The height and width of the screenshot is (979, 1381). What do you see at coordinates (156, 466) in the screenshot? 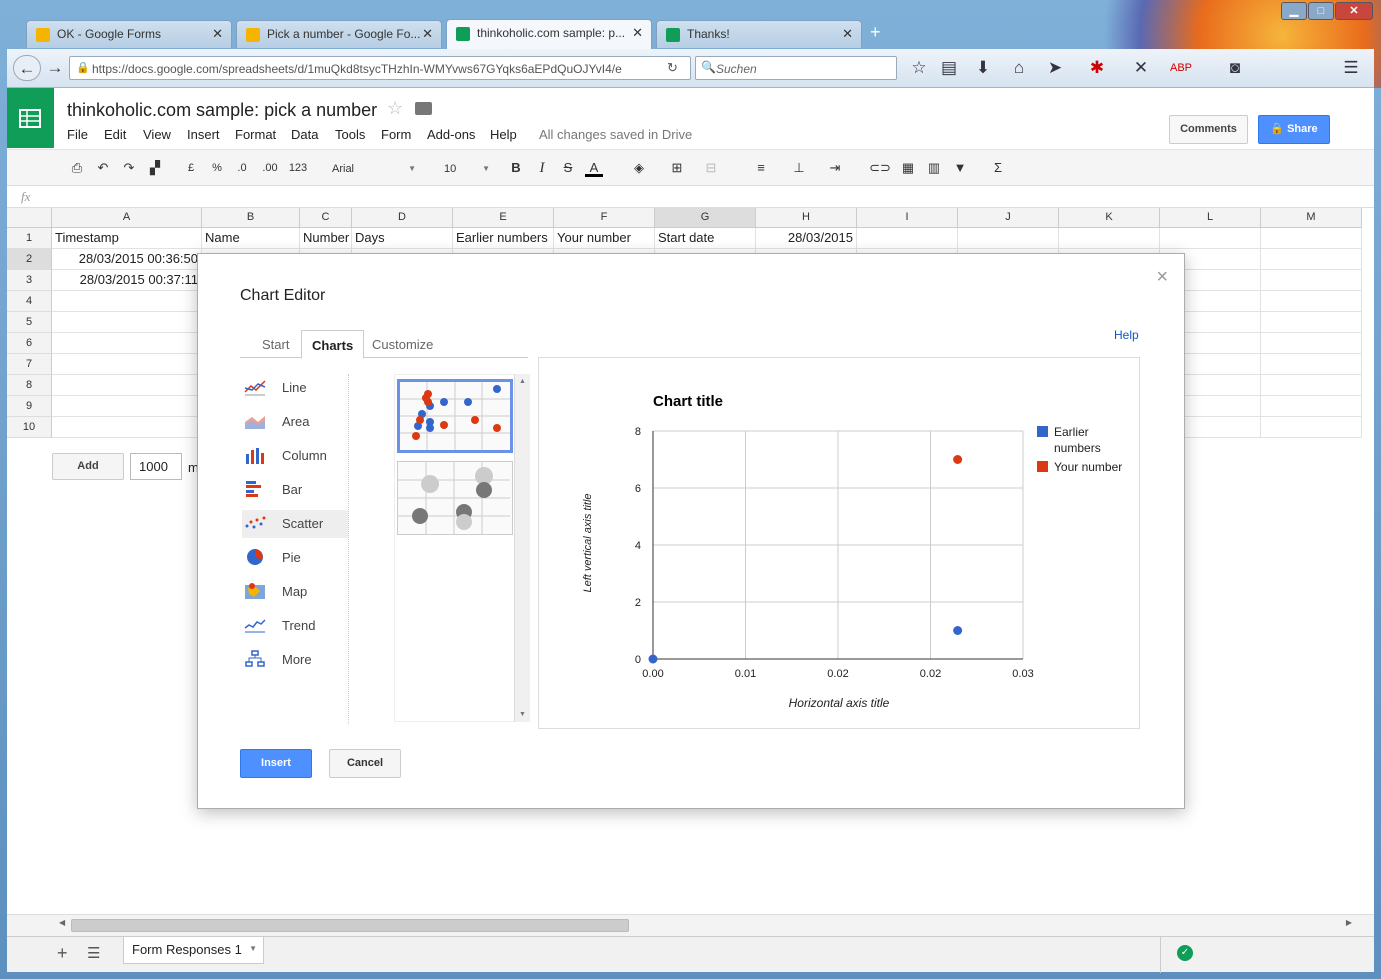
I see `add-rows-input: 1000` at bounding box center [156, 466].